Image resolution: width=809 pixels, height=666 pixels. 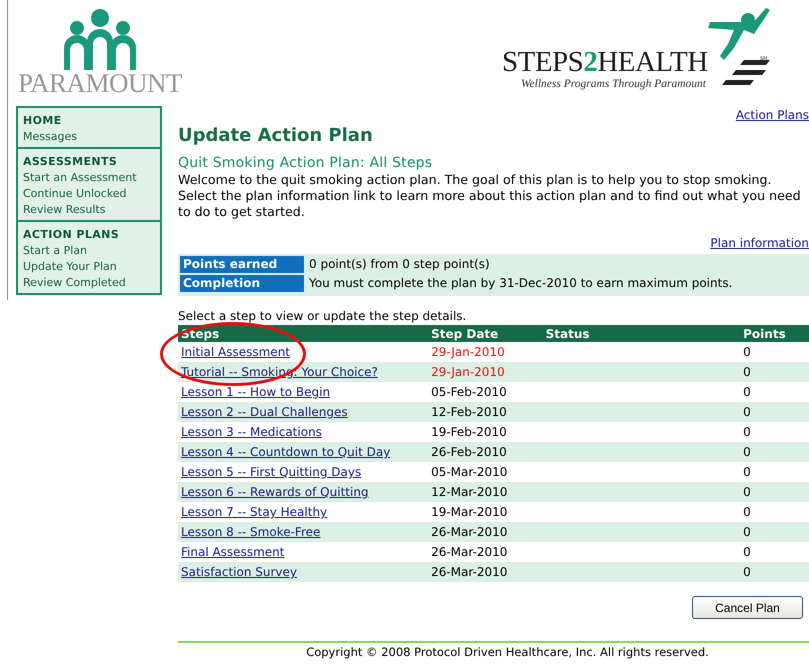 I want to click on nav-heading: ASSESSMENTS, so click(x=70, y=162).